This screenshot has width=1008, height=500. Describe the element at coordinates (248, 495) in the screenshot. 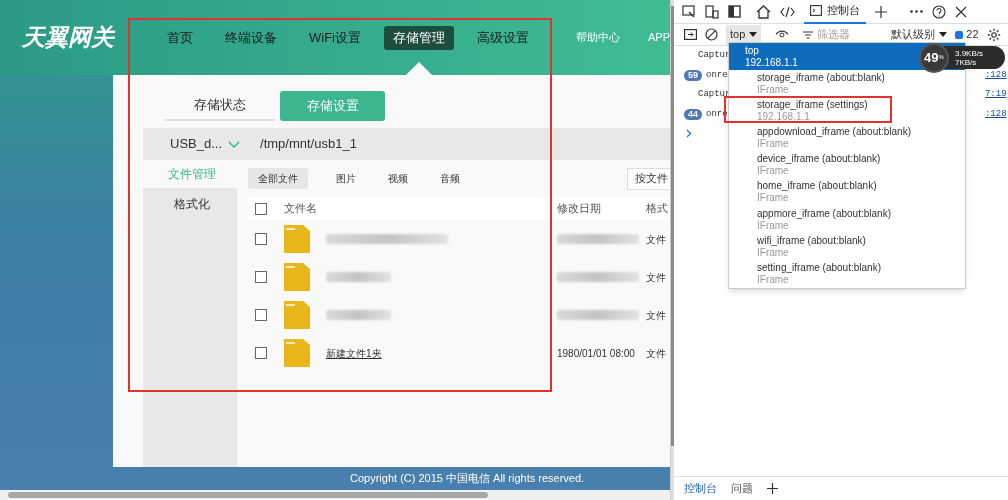

I see `horizontal-scrollbar` at that location.